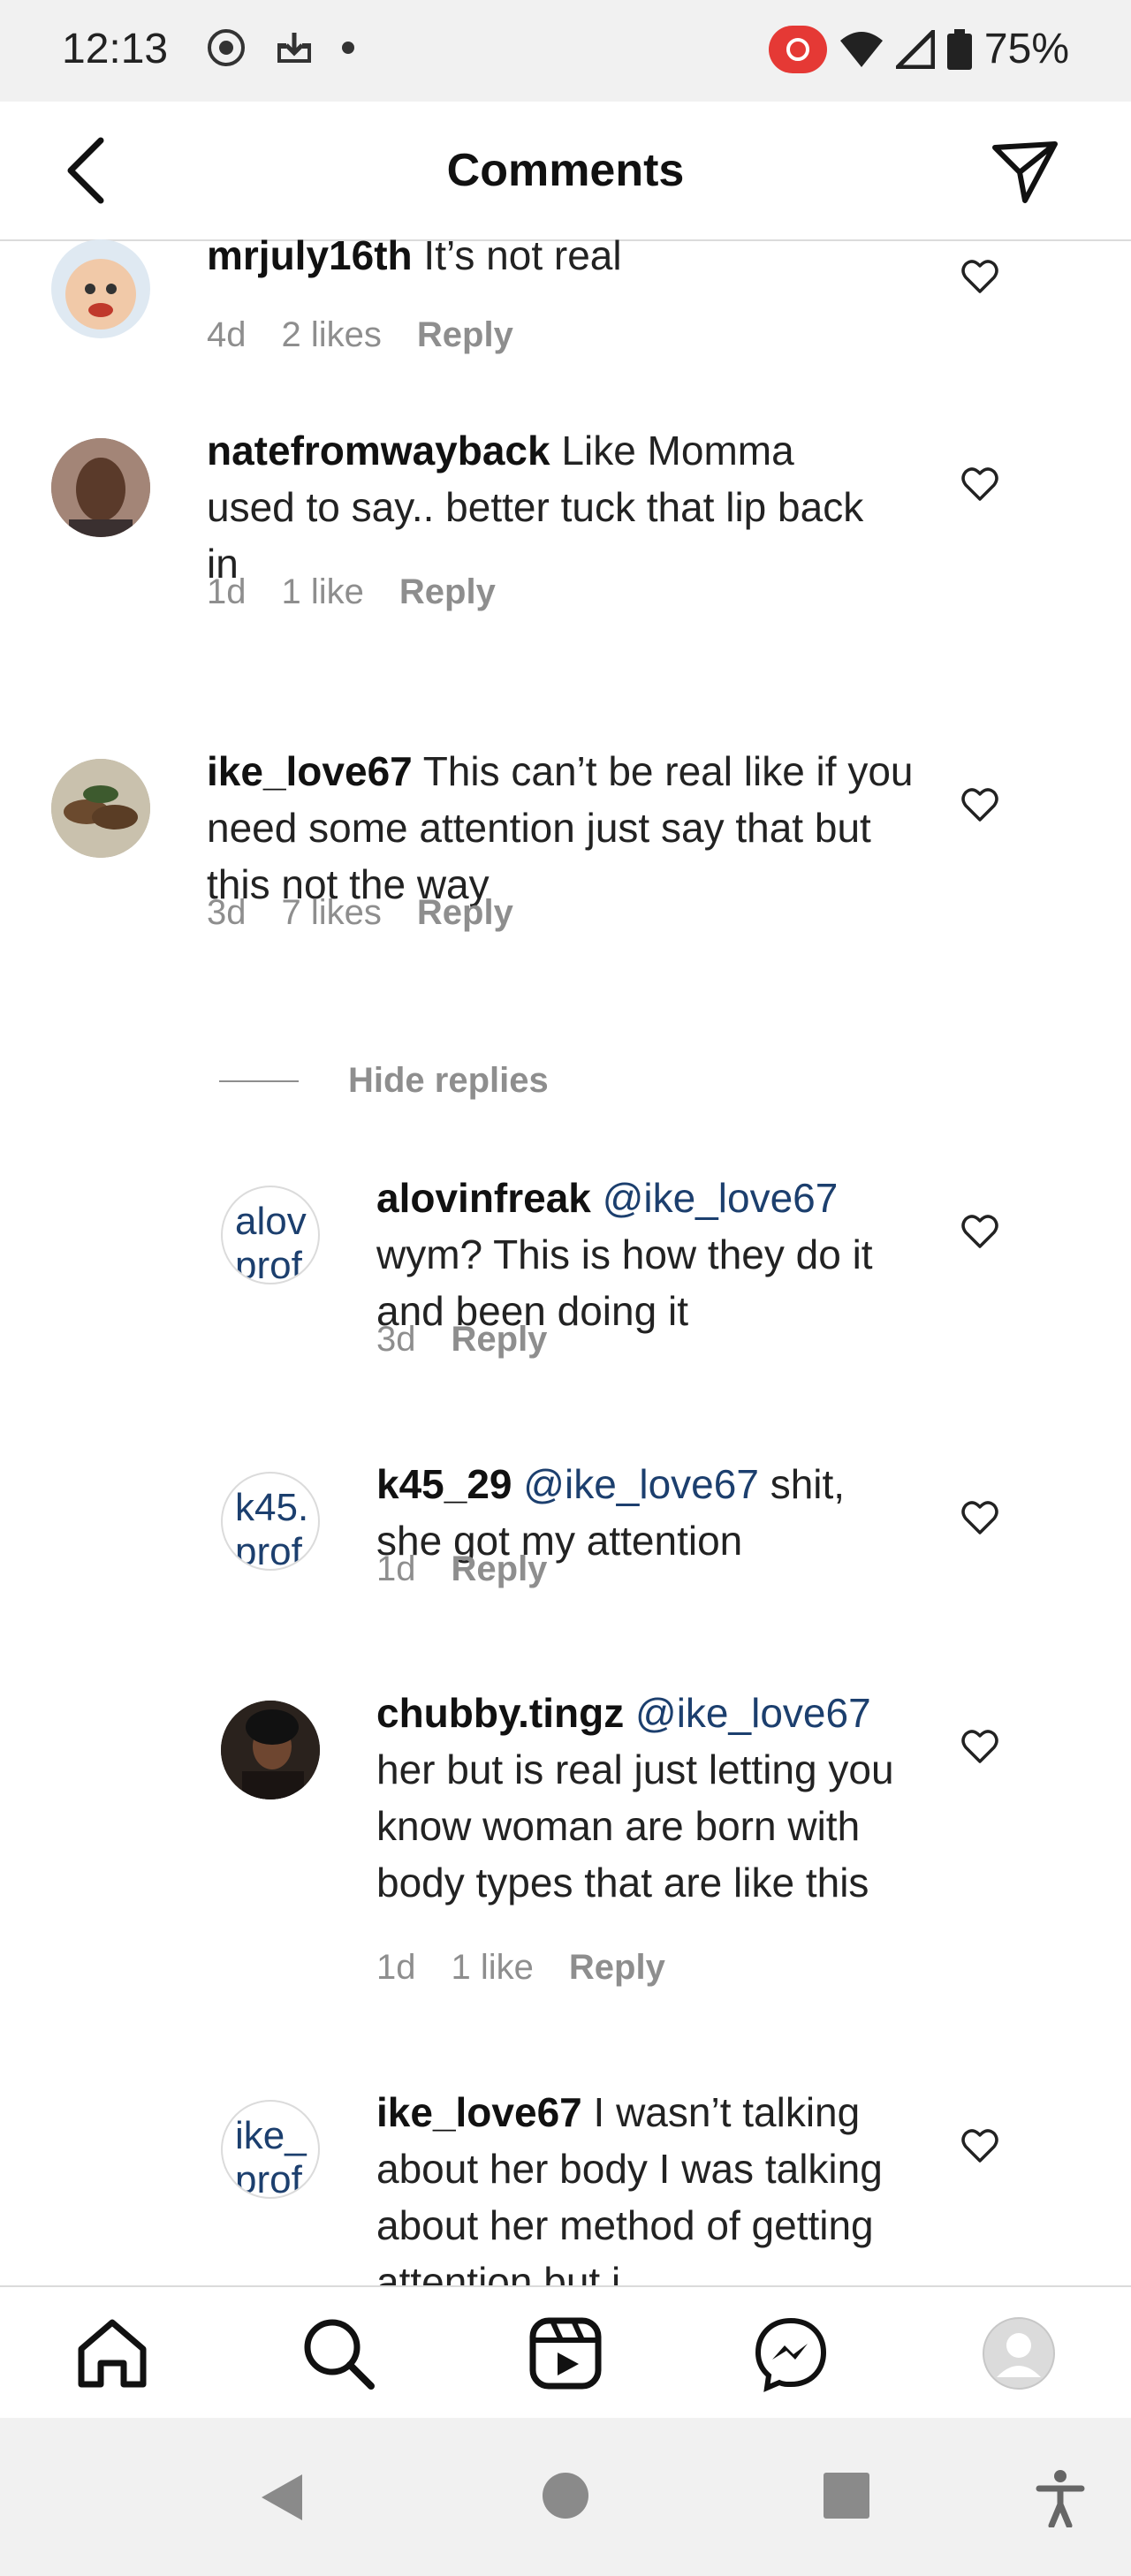 Image resolution: width=1131 pixels, height=2576 pixels. What do you see at coordinates (348, 48) in the screenshot?
I see `dot-icon` at bounding box center [348, 48].